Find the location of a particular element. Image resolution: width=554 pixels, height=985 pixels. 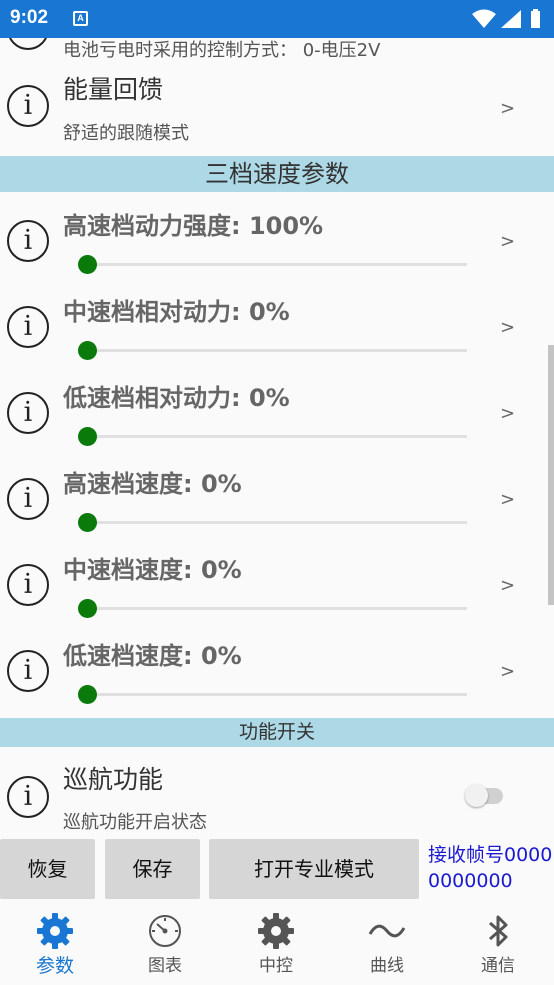

tab-label: 中控 is located at coordinates (276, 966).